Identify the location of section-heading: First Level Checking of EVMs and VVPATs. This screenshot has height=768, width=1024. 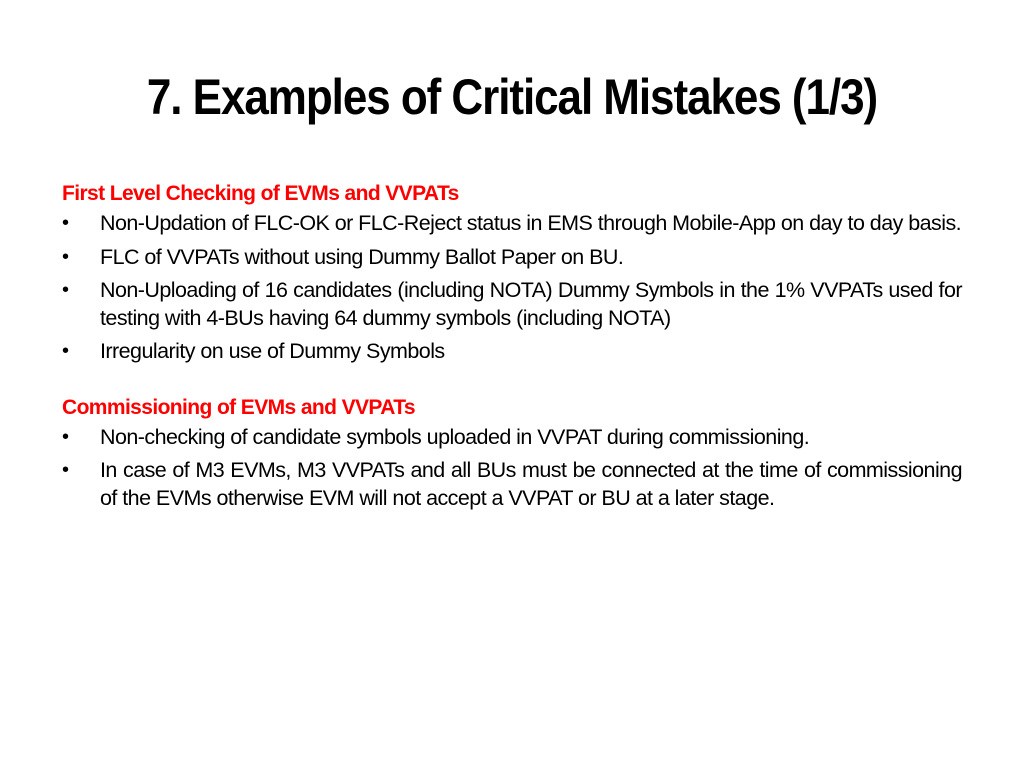
(260, 193).